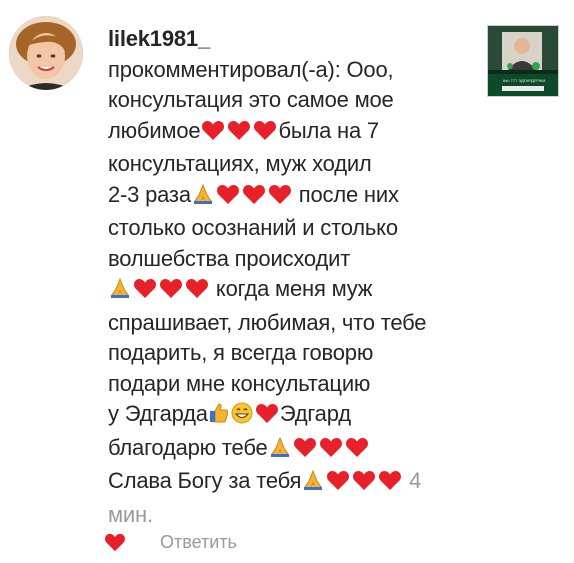 The image size is (574, 563). I want to click on comment-fragment: 2-3 раза, so click(149, 194).